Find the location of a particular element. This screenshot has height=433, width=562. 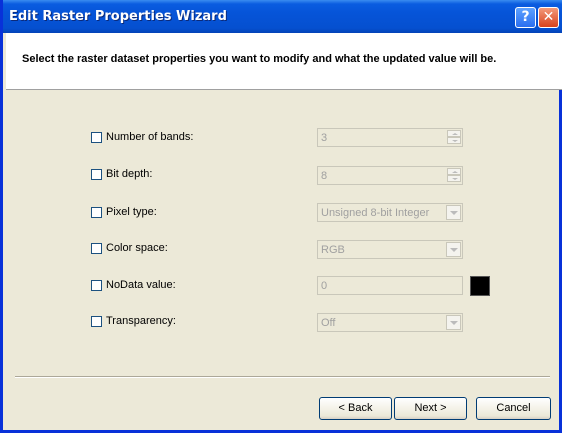

bit-depth-spinner: 8 is located at coordinates (390, 175).